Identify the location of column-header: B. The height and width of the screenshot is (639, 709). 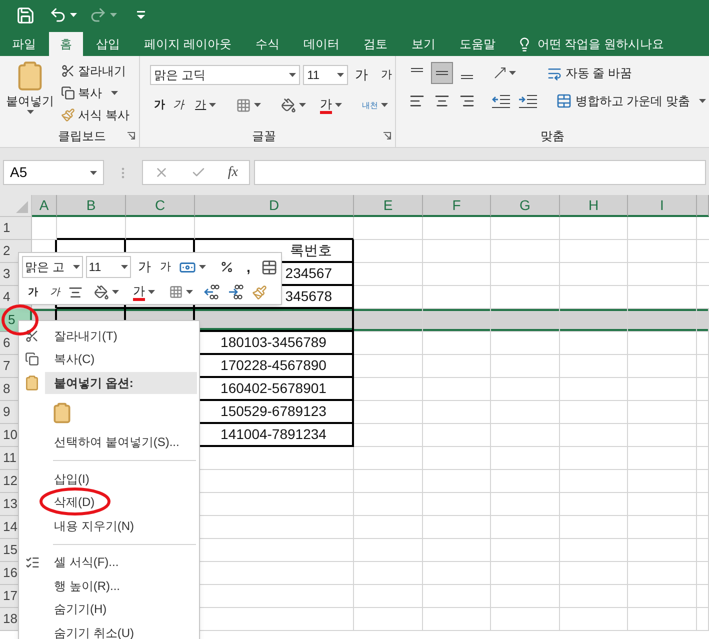
(91, 206).